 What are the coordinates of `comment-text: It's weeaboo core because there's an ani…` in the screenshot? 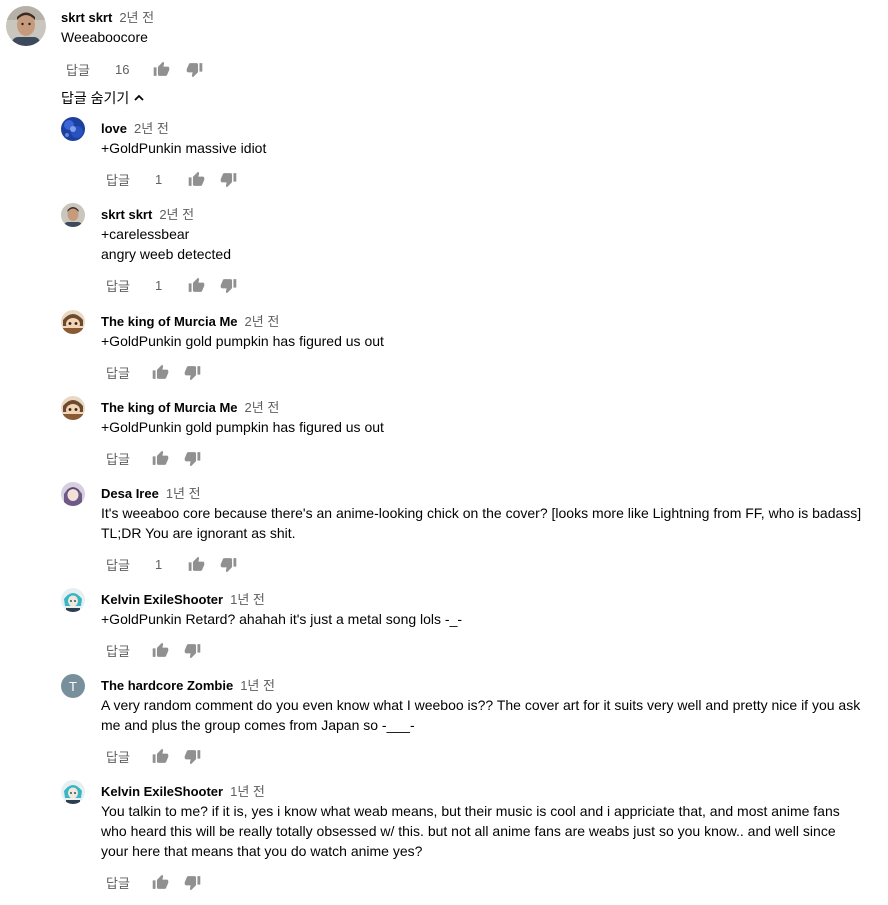 It's located at (481, 523).